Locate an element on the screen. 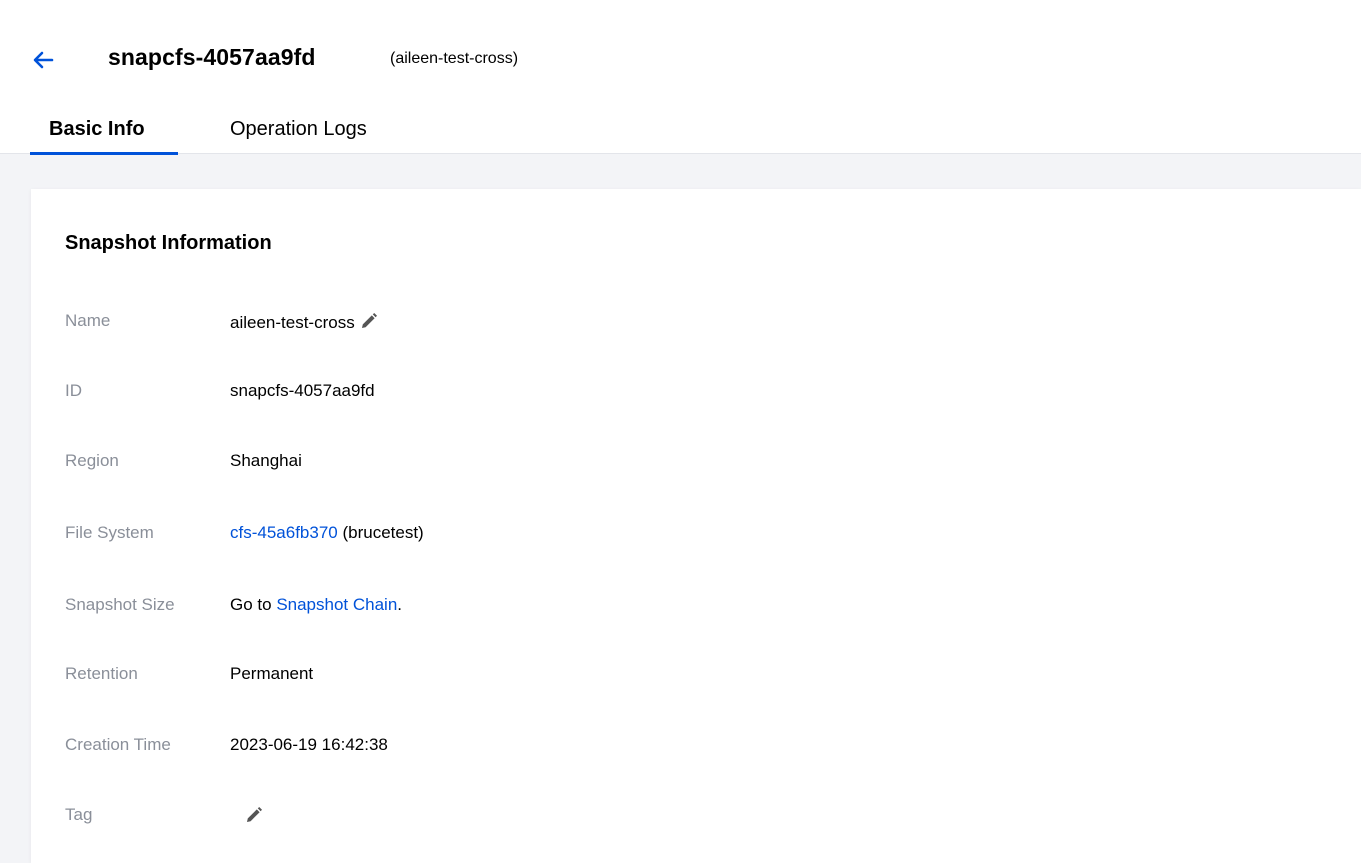 This screenshot has height=863, width=1361. file-system-label: File System is located at coordinates (109, 532).